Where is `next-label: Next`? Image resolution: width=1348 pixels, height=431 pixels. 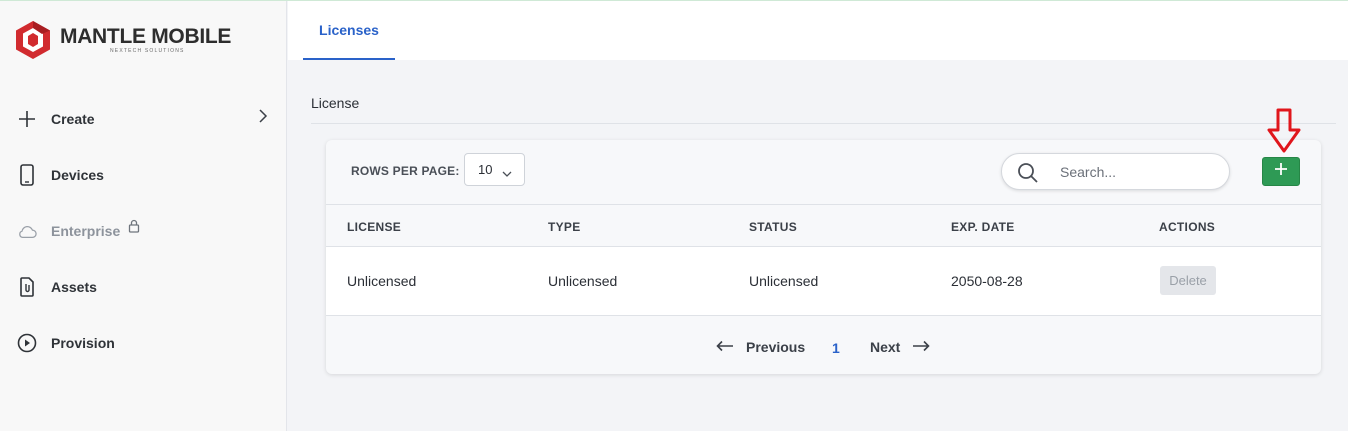
next-label: Next is located at coordinates (885, 347).